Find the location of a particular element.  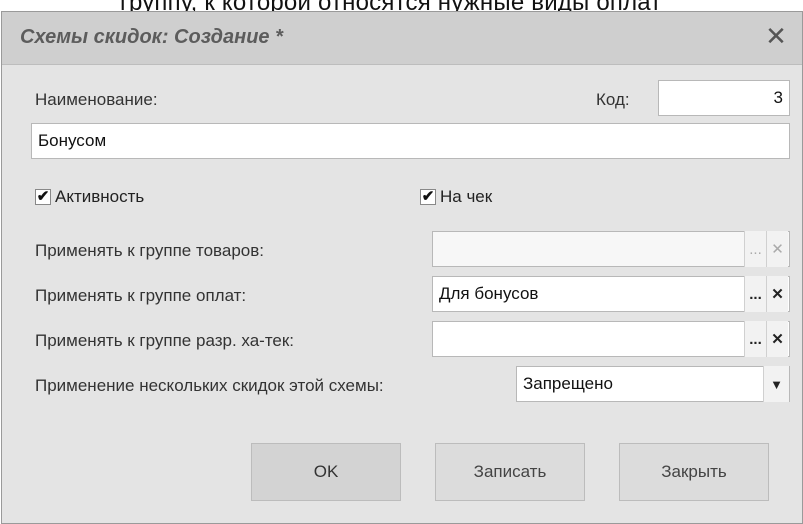

chevron-down-icon: ▼ is located at coordinates (776, 384).